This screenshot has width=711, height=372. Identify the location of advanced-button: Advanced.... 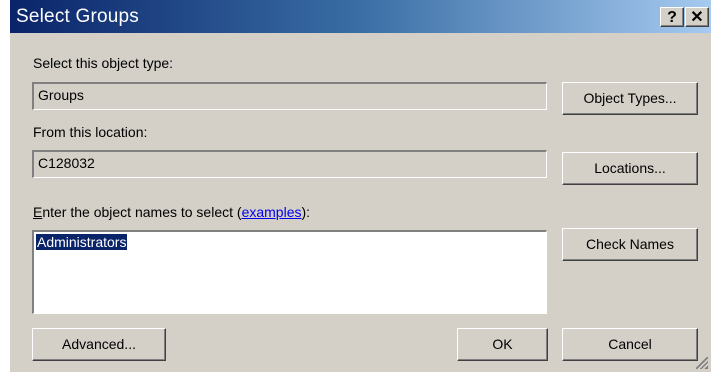
(99, 344).